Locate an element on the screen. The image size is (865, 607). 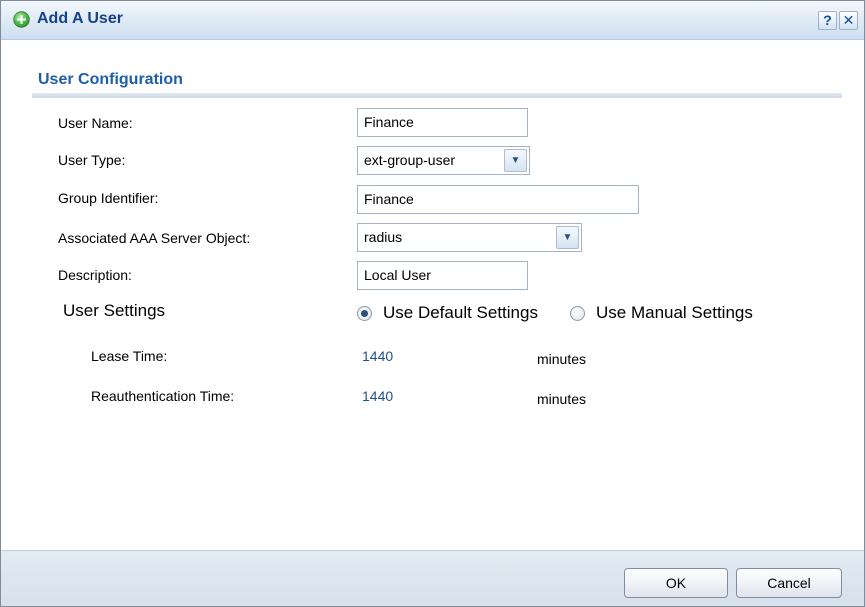
lease-time-value: 1440 is located at coordinates (378, 356).